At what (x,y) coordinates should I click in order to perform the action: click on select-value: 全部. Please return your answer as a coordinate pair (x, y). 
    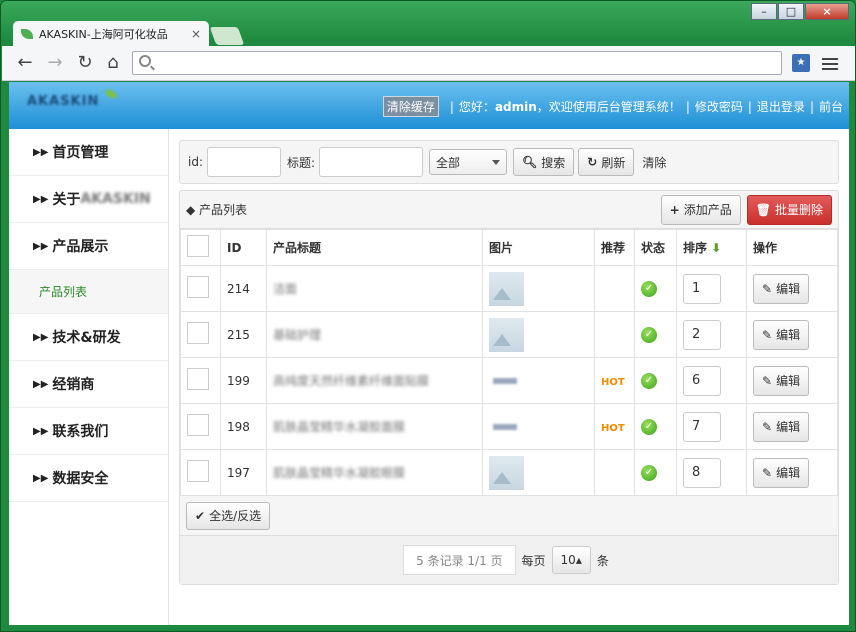
    Looking at the image, I should click on (448, 162).